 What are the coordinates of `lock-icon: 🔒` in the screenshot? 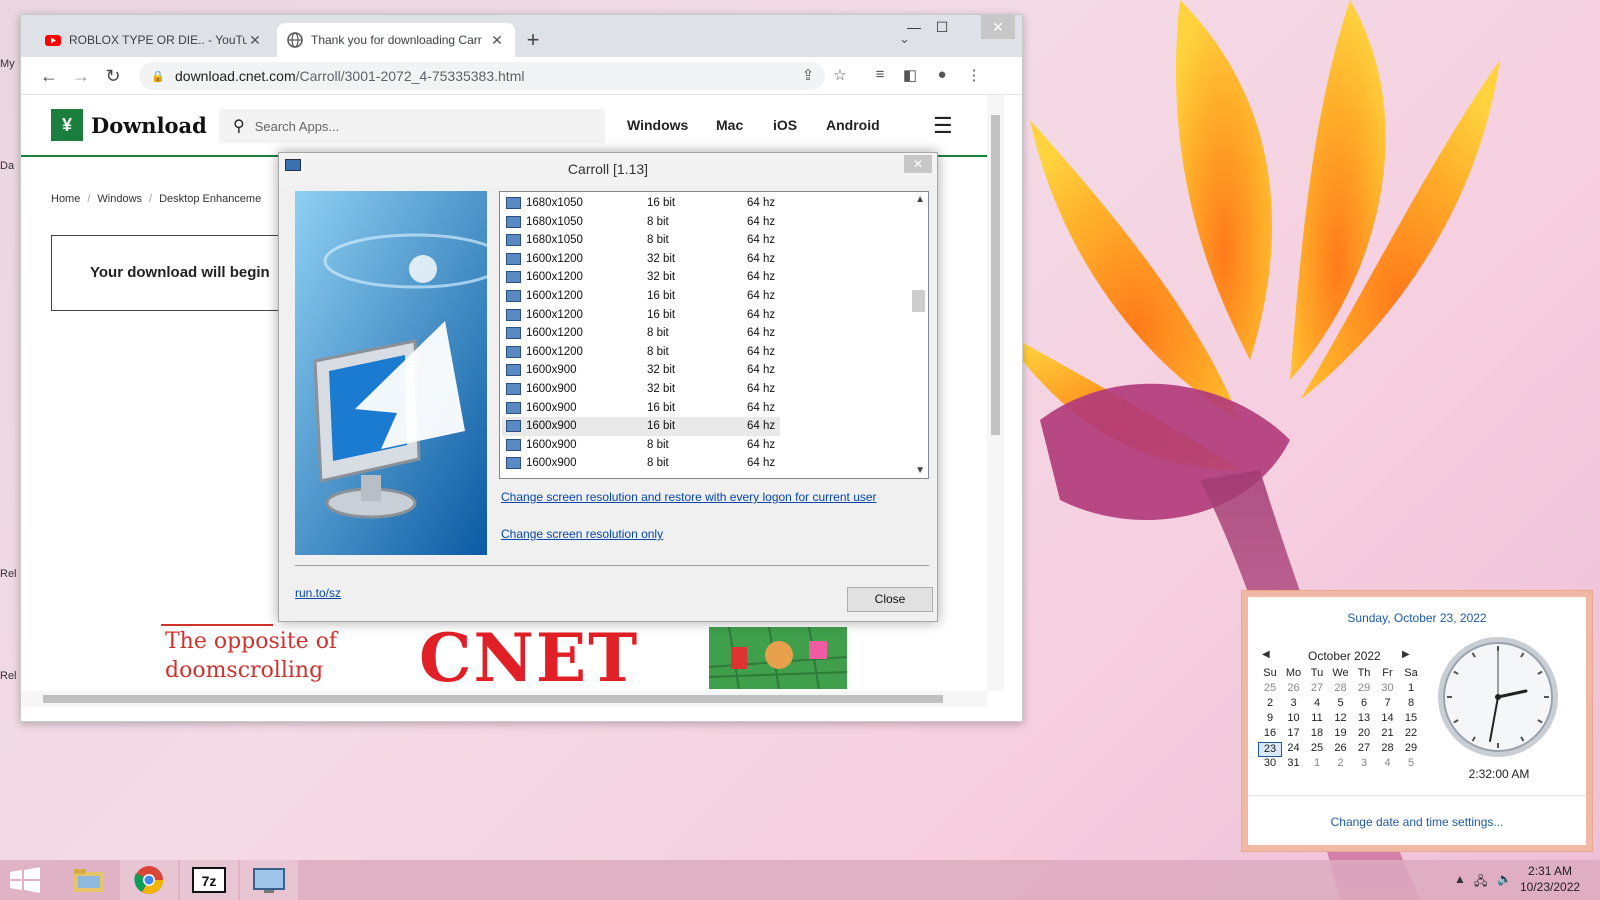 It's located at (158, 76).